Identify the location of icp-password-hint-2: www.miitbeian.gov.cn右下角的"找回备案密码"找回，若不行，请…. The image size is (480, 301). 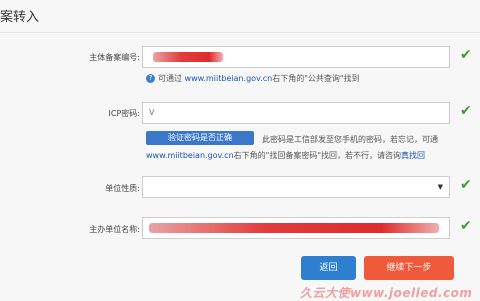
(286, 155).